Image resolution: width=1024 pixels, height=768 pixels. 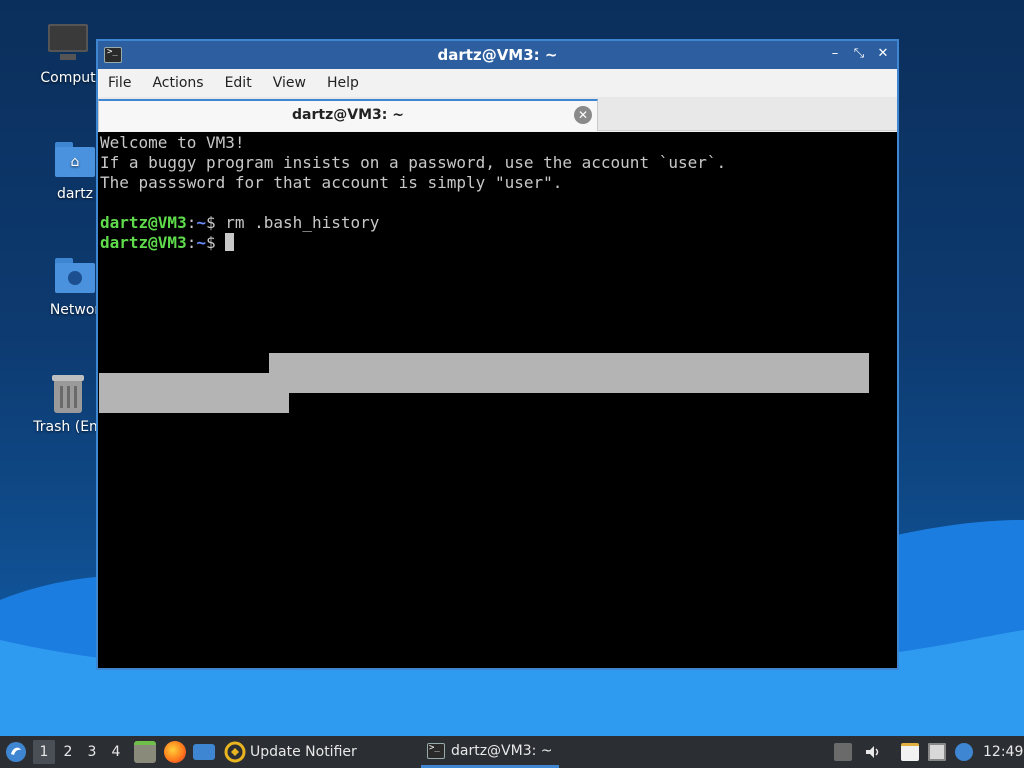 I want to click on window-title: dartz@VM3: ~, so click(x=497, y=55).